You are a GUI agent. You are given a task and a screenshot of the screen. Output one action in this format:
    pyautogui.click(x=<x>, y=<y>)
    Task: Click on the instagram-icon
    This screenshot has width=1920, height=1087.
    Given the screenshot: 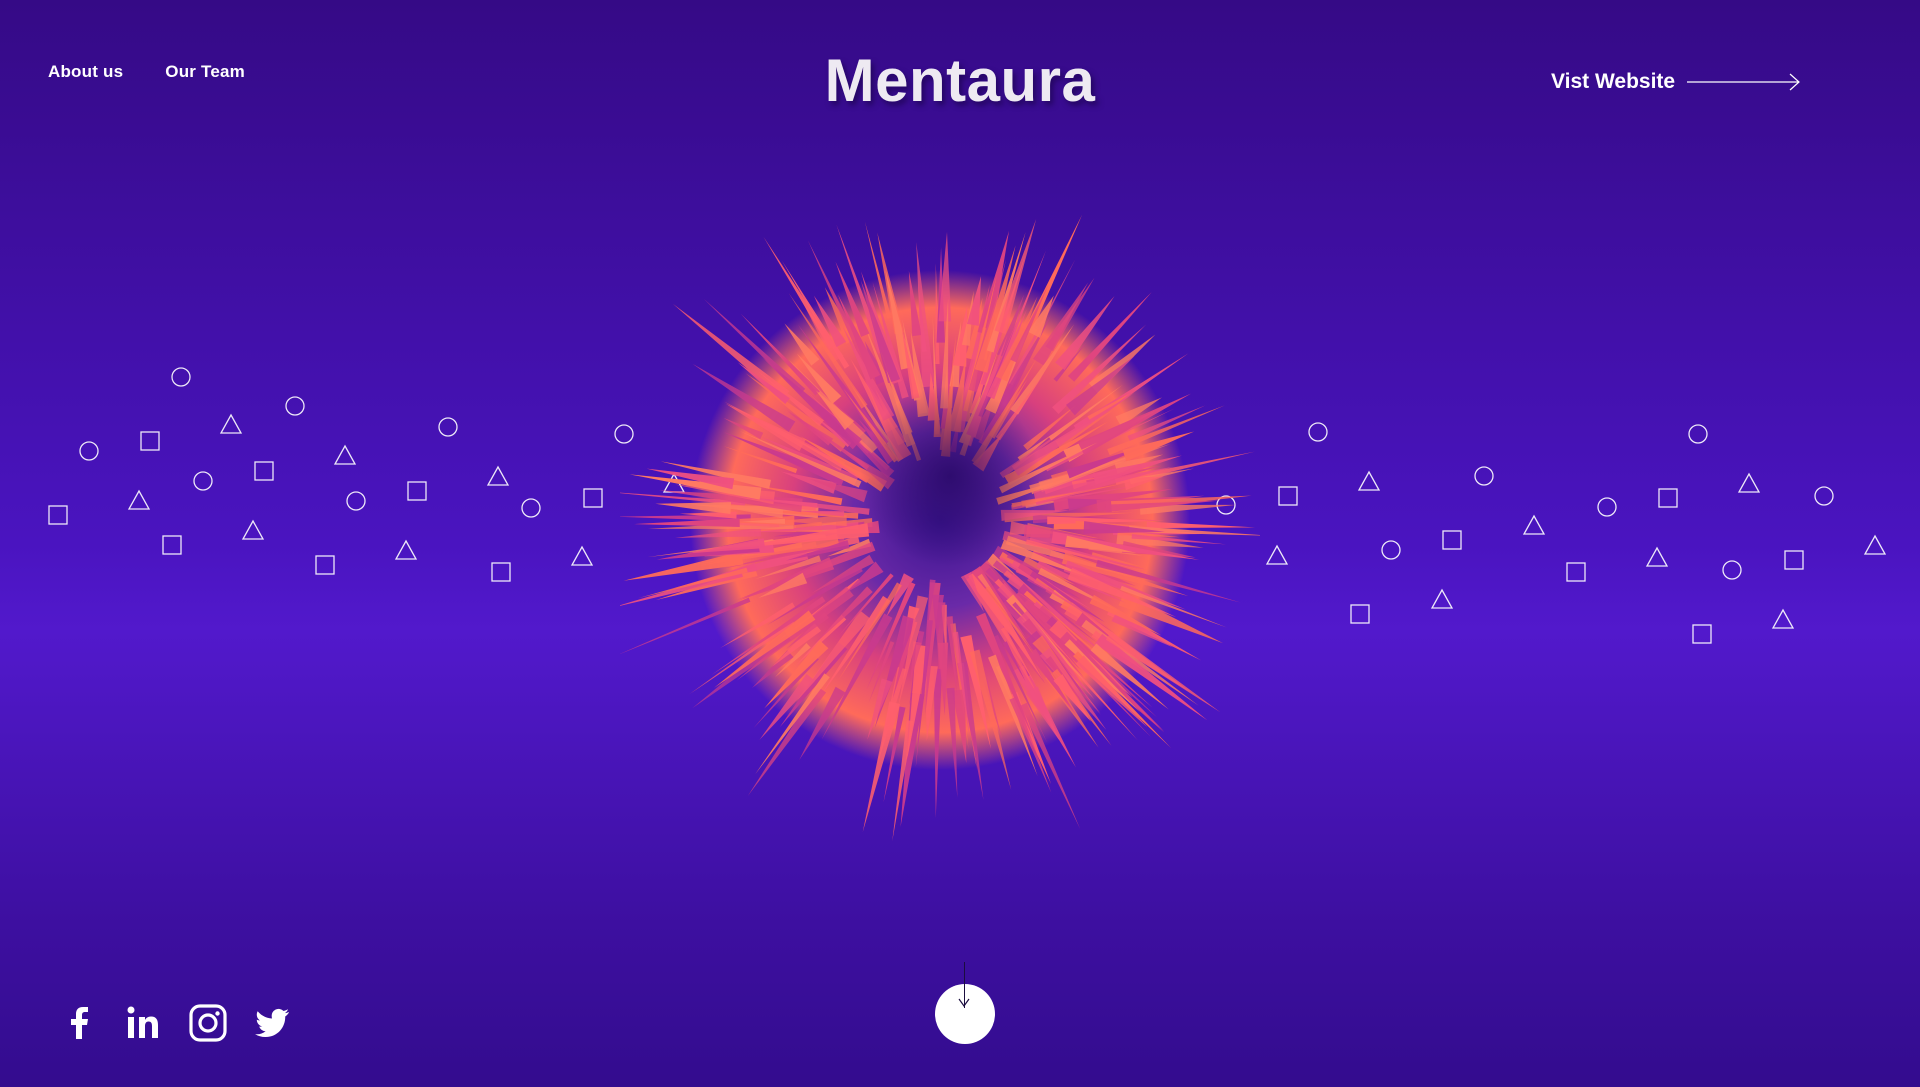 What is the action you would take?
    pyautogui.click(x=208, y=1023)
    